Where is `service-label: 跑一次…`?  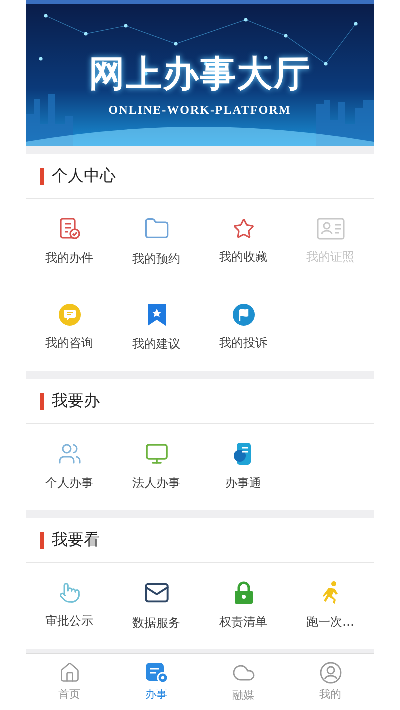 service-label: 跑一次… is located at coordinates (330, 622).